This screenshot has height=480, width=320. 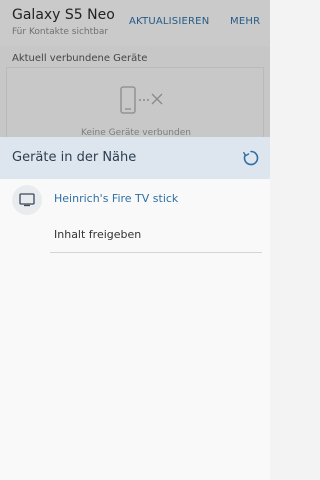 What do you see at coordinates (98, 234) in the screenshot?
I see `share-content-label: Inhalt freigeben` at bounding box center [98, 234].